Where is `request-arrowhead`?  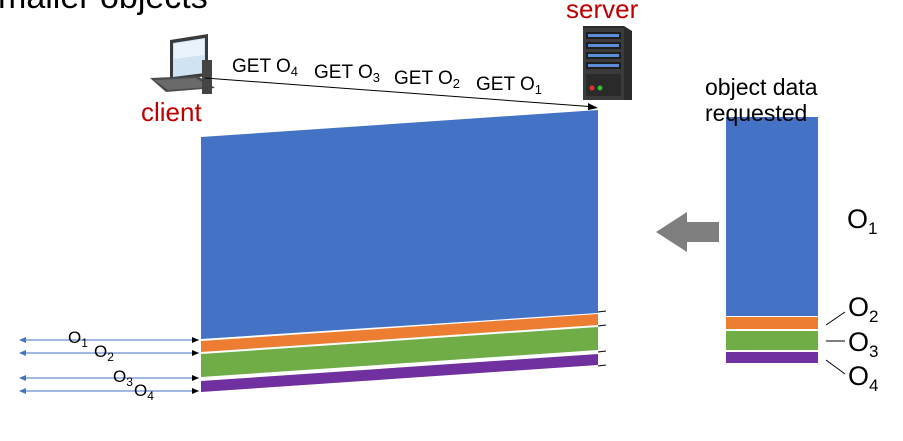
request-arrowhead is located at coordinates (593, 106).